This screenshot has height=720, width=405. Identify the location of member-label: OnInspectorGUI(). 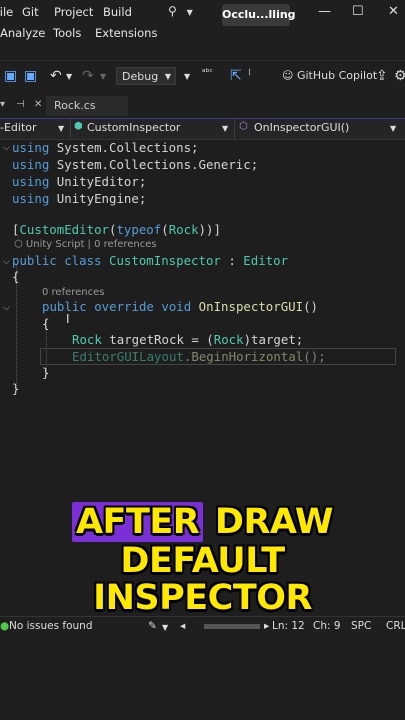
(302, 127).